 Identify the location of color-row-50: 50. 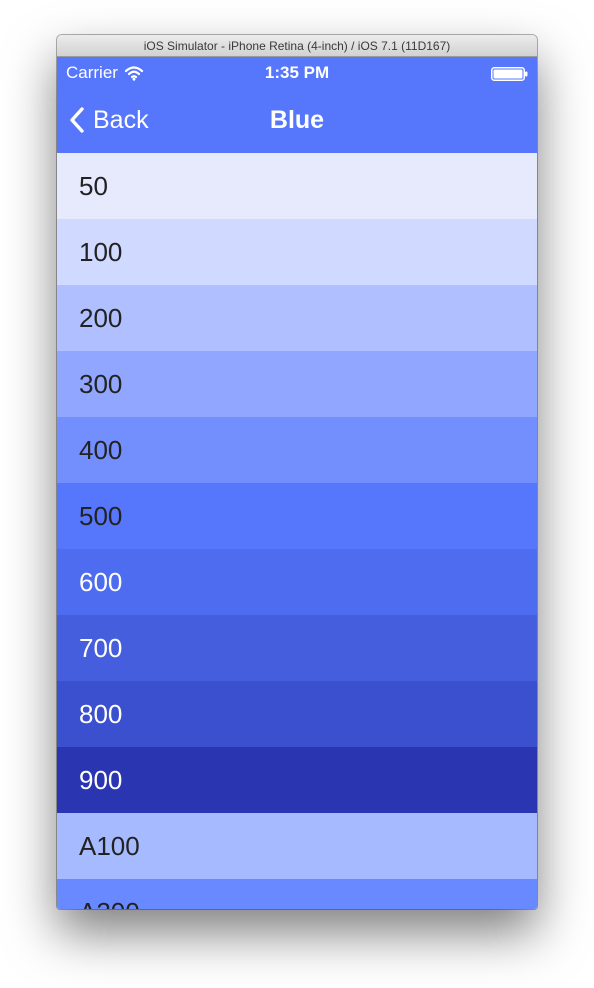
(297, 186).